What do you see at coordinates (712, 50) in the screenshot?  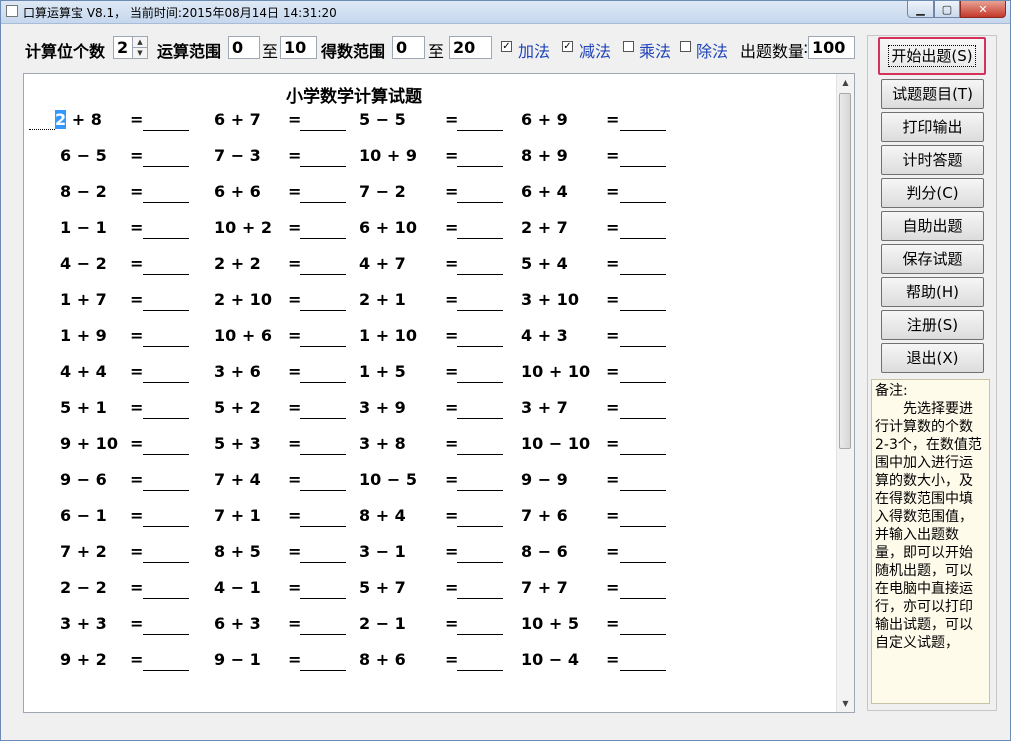 I see `divide-label: 除法` at bounding box center [712, 50].